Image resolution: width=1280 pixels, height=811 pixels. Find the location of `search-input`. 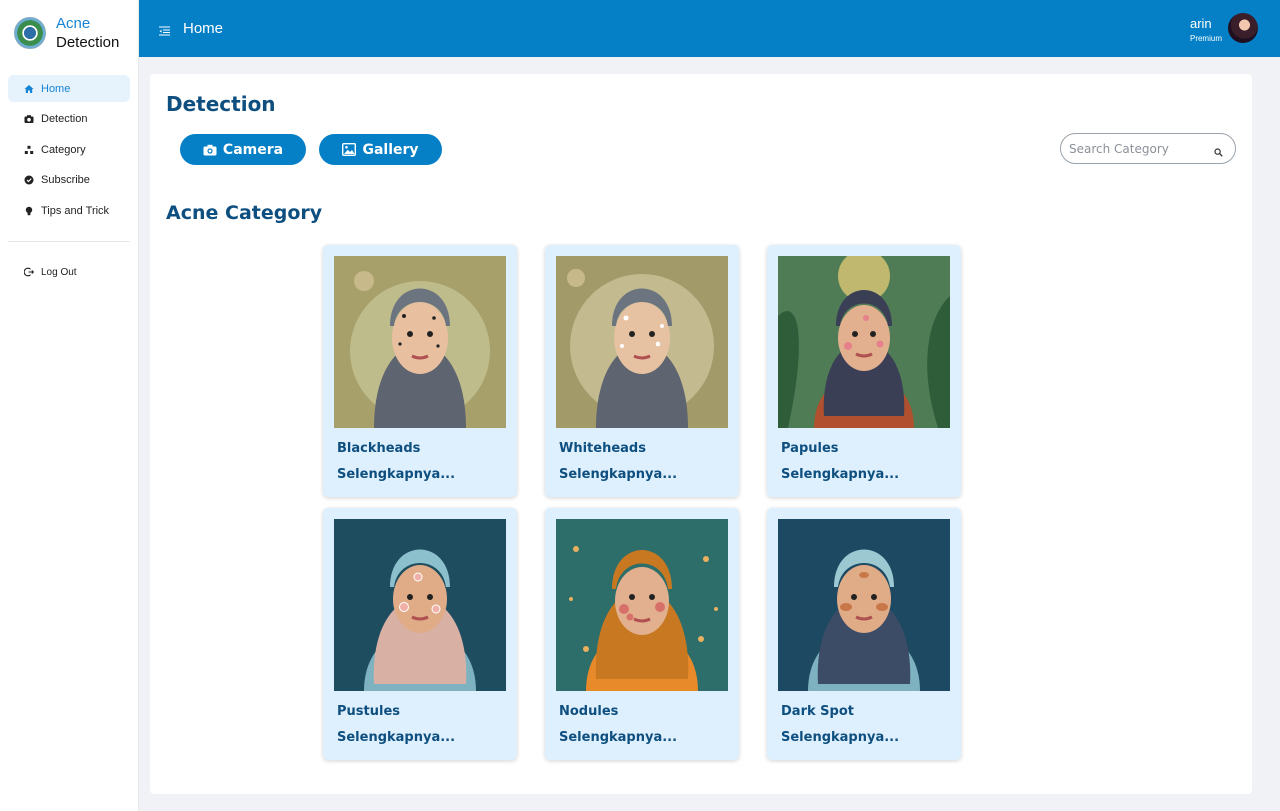

search-input is located at coordinates (1139, 148).